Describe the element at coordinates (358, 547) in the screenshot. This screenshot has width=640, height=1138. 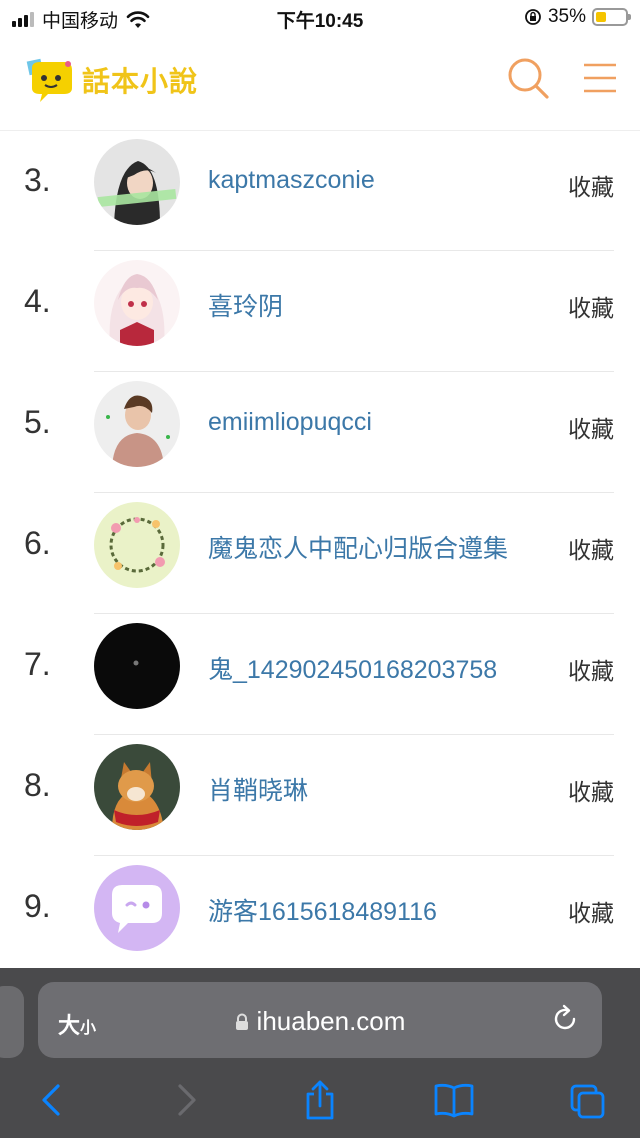
I see `user-name-link: 魔鬼恋人中配心归版合遵集` at that location.